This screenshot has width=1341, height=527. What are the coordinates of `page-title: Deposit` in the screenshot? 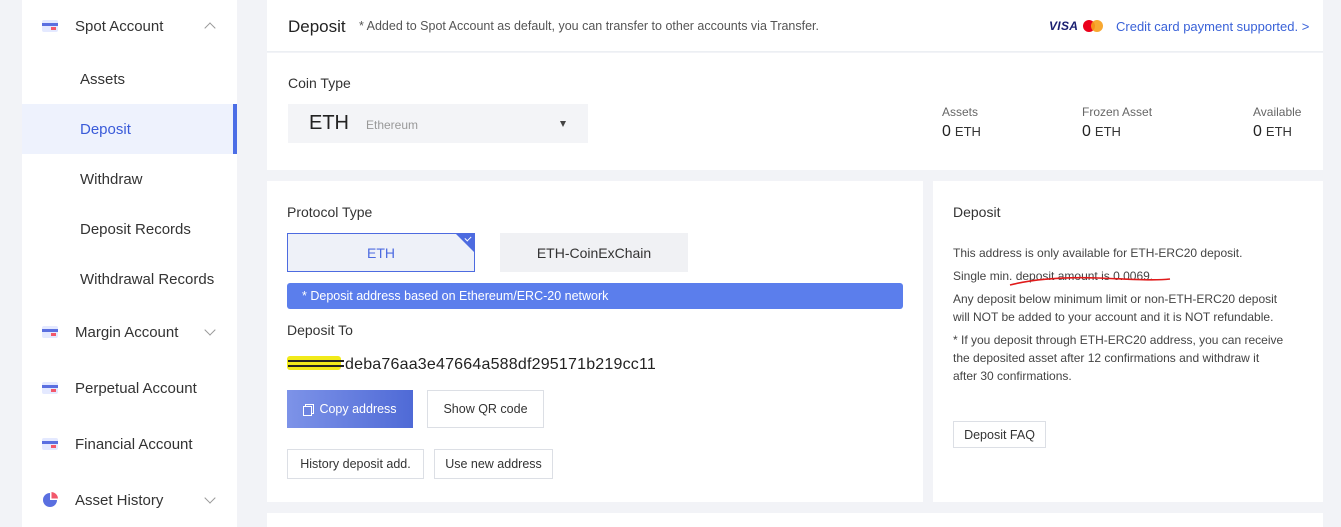 It's located at (317, 26).